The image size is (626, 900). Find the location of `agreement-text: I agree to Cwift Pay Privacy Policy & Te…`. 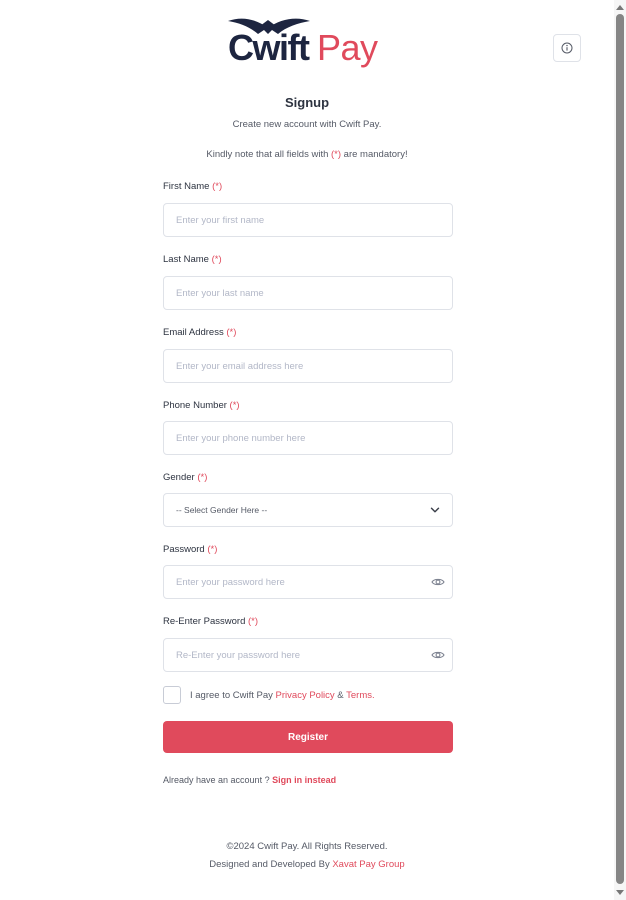

agreement-text: I agree to Cwift Pay Privacy Policy & Te… is located at coordinates (282, 695).